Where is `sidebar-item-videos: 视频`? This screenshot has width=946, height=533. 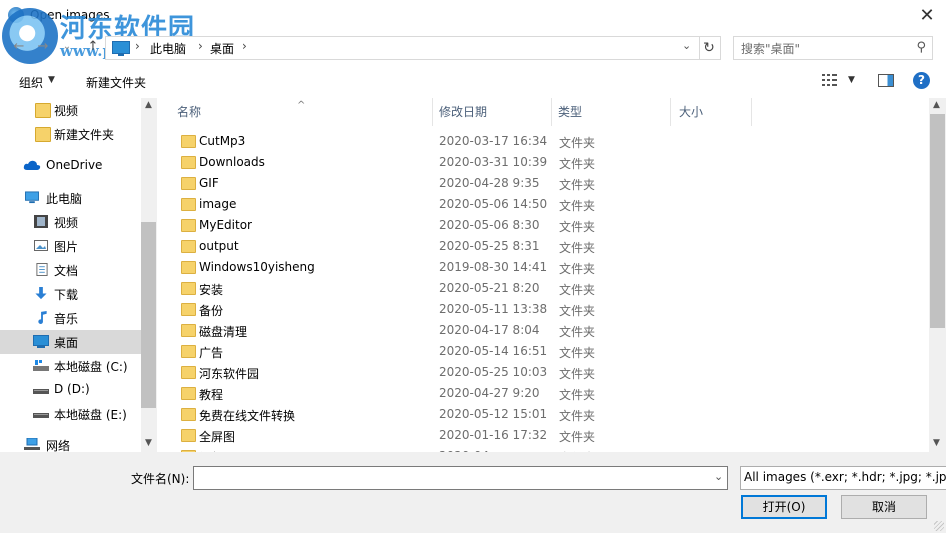 sidebar-item-videos: 视频 is located at coordinates (70, 222).